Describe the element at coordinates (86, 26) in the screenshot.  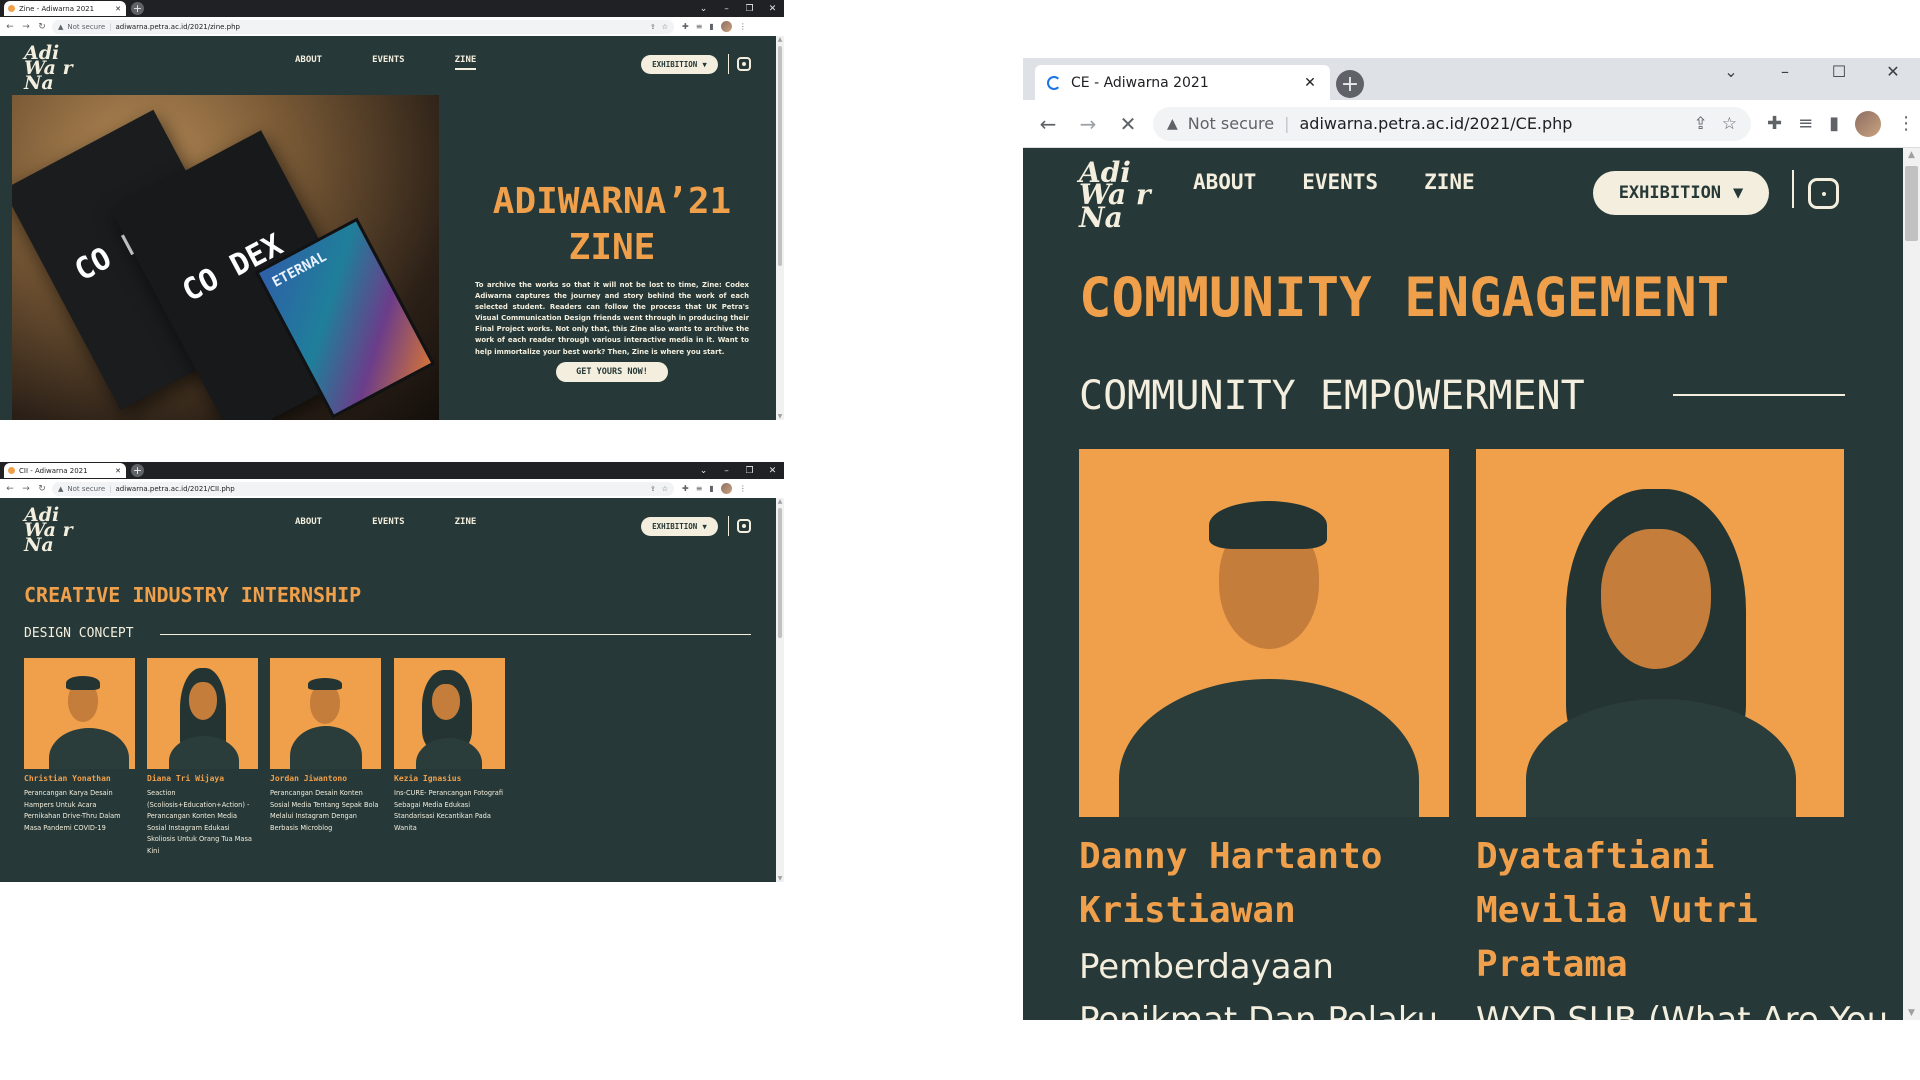
I see `not-secure-label: Not secure` at that location.